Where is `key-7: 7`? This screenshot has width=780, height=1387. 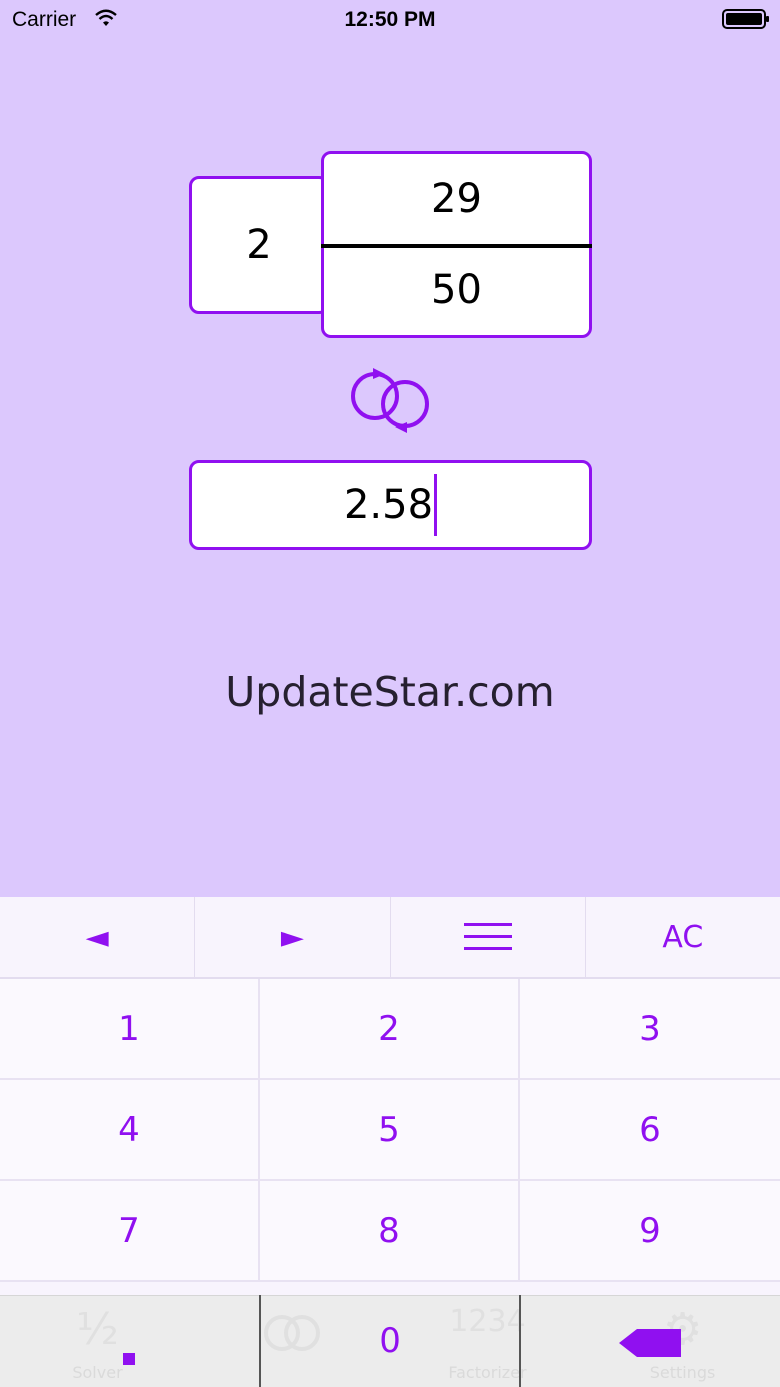
key-7: 7 is located at coordinates (130, 1231).